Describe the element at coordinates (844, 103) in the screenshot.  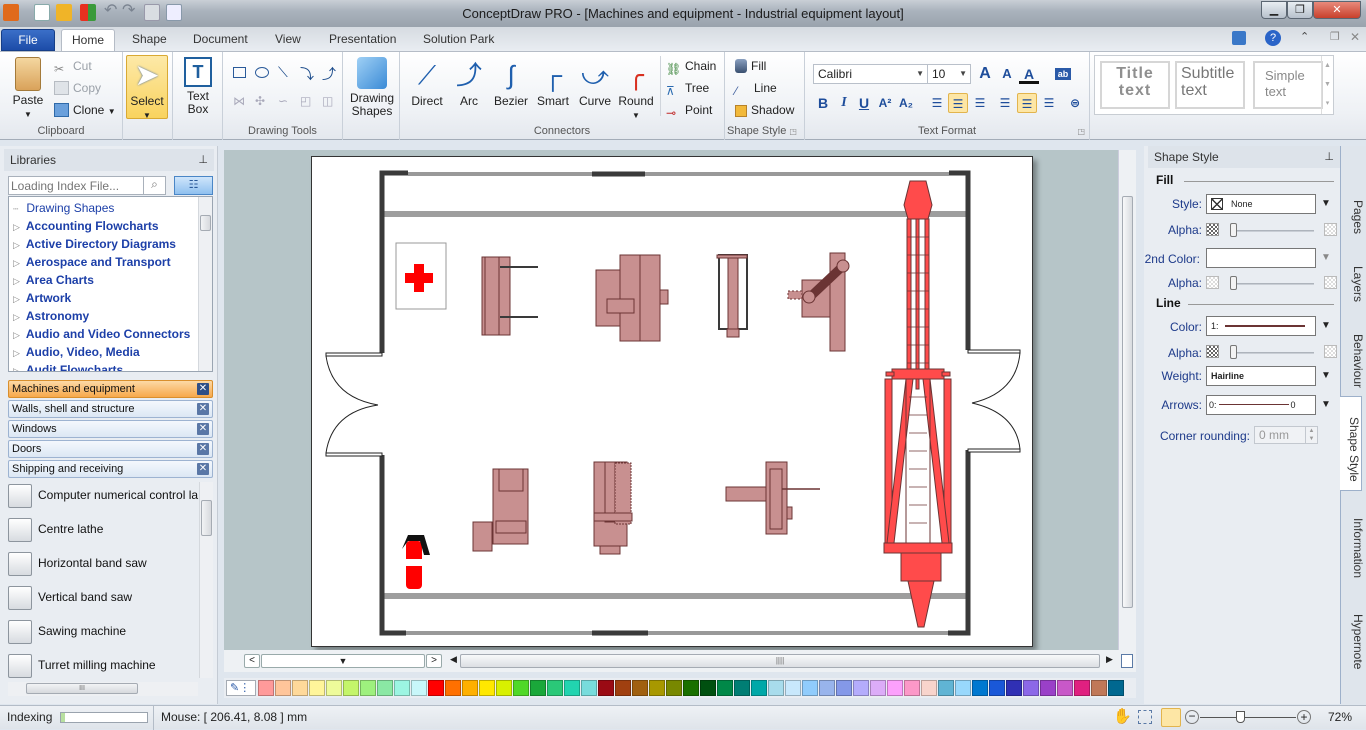
I see `italic-button: I` at that location.